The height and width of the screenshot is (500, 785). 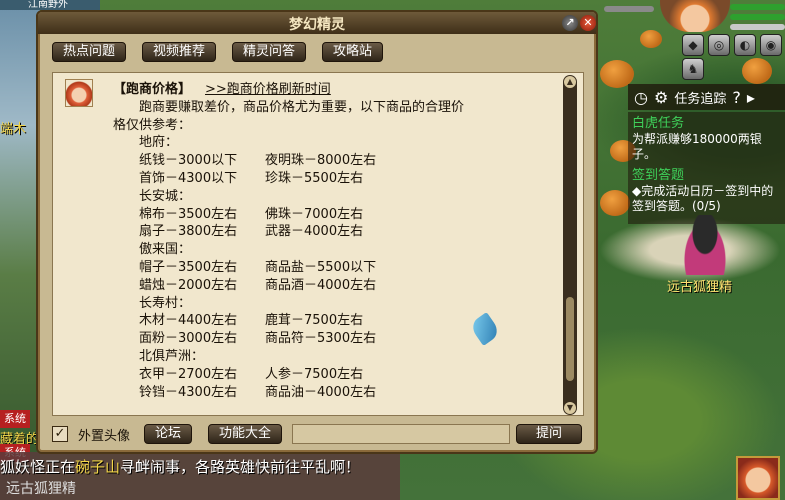 What do you see at coordinates (699, 285) in the screenshot?
I see `npc-name: 远古狐狸精` at bounding box center [699, 285].